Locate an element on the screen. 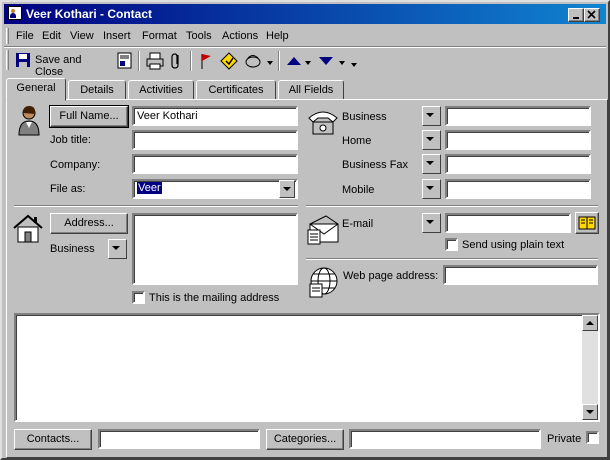 This screenshot has height=460, width=610. address-book-button is located at coordinates (587, 223).